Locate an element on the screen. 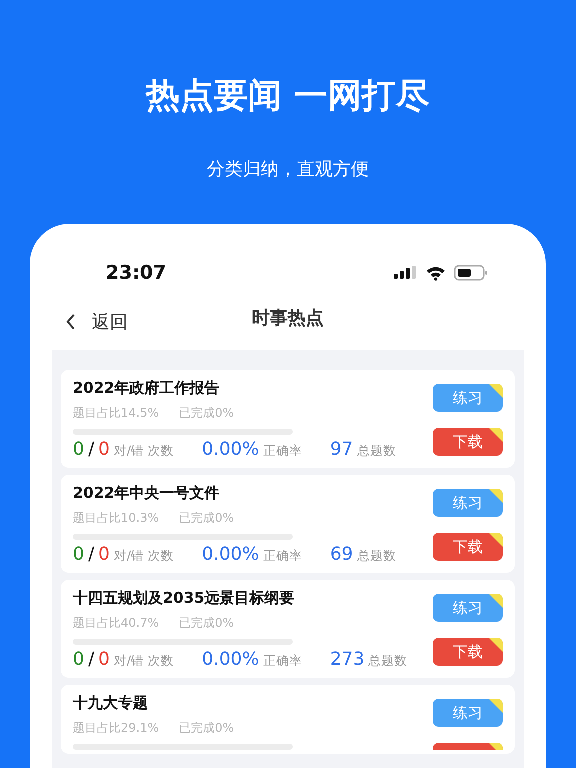  topic-card: 十四五规划及2035远景目标纲要 题目占比40.7% 已完成0% 0 / 0 对/错 次数 0.00% 正确率 273 总题数 练习 下载 is located at coordinates (288, 629).